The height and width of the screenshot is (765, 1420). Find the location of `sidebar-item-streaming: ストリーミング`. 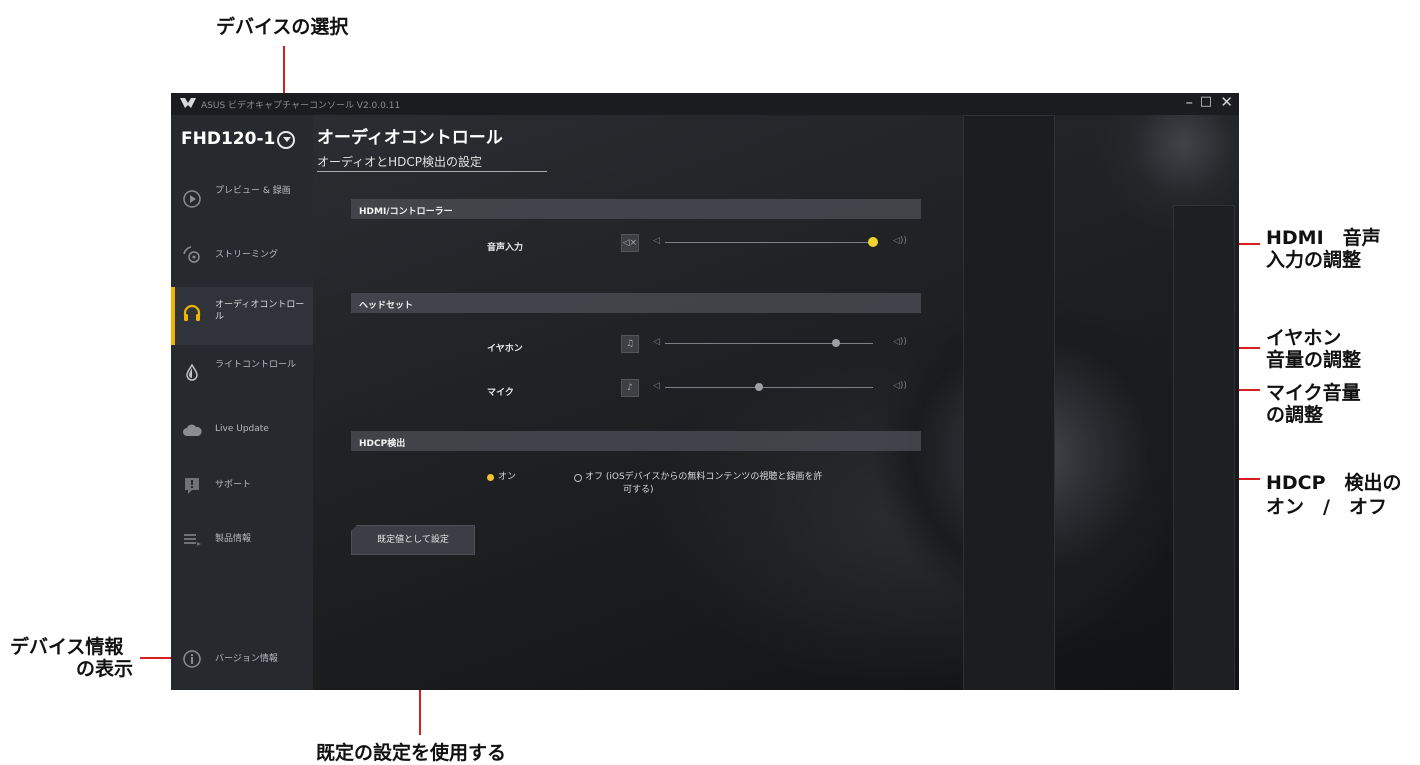

sidebar-item-streaming: ストリーミング is located at coordinates (242, 257).